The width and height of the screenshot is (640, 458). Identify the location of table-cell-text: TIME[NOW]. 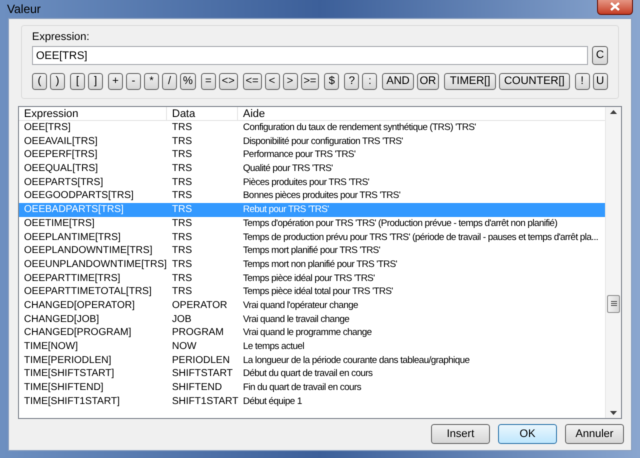
(51, 347).